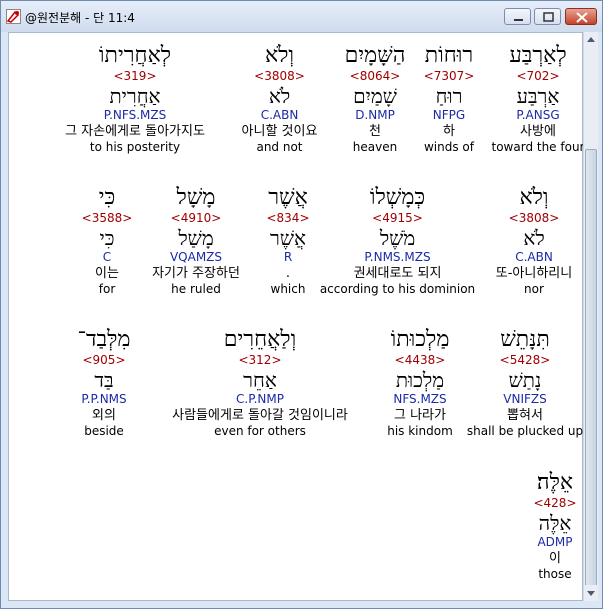 Image resolution: width=603 pixels, height=609 pixels. Describe the element at coordinates (104, 431) in the screenshot. I see `english-gloss: beside` at that location.